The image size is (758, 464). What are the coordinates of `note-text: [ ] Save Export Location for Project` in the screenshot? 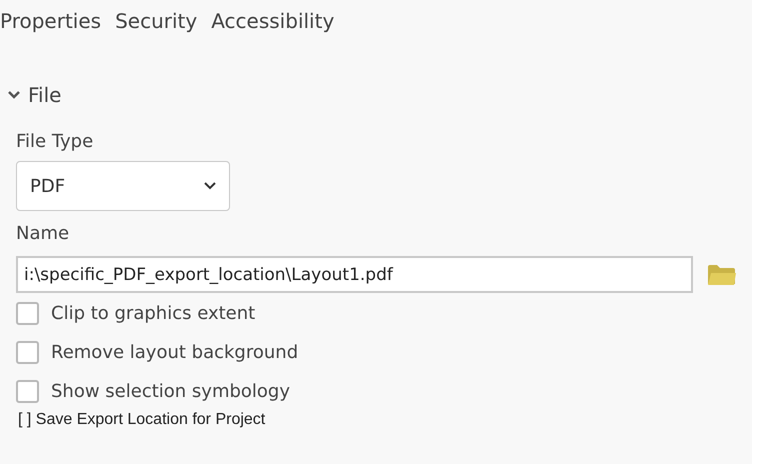 It's located at (142, 420).